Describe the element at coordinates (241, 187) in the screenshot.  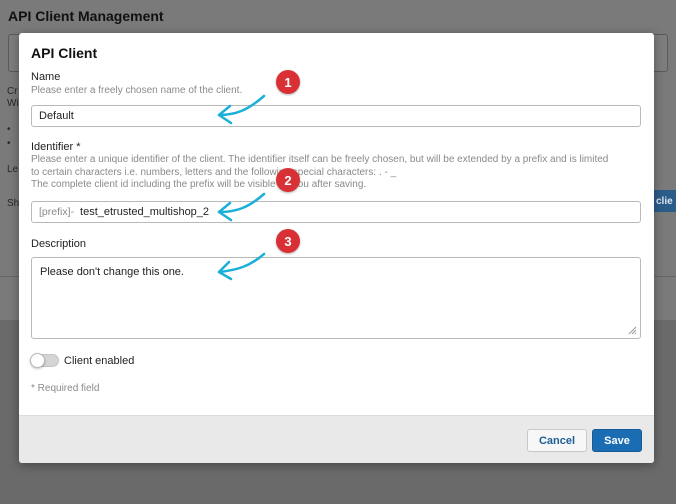
I see `annotation-arrows` at that location.